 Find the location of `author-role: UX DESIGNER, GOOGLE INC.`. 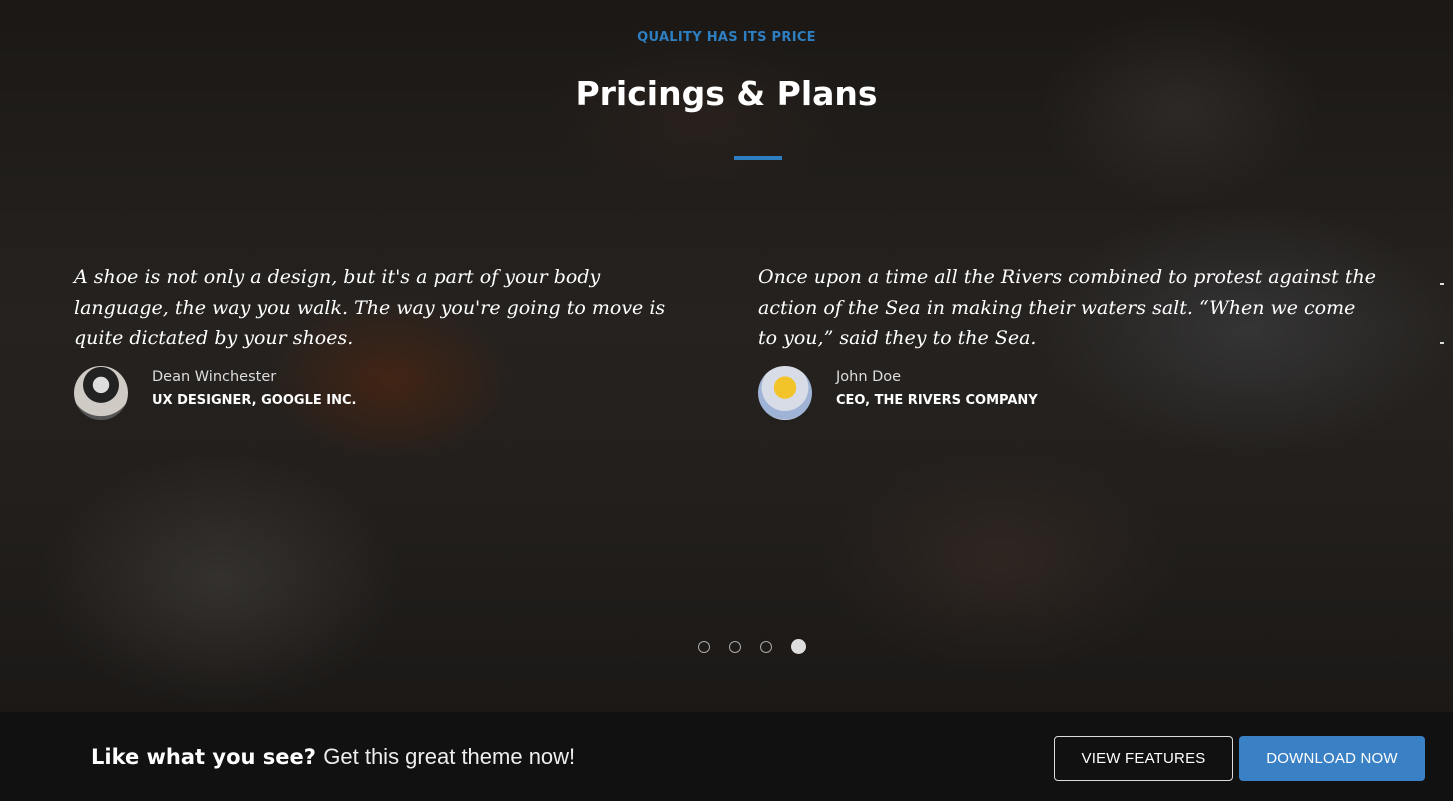

author-role: UX DESIGNER, GOOGLE INC. is located at coordinates (254, 400).